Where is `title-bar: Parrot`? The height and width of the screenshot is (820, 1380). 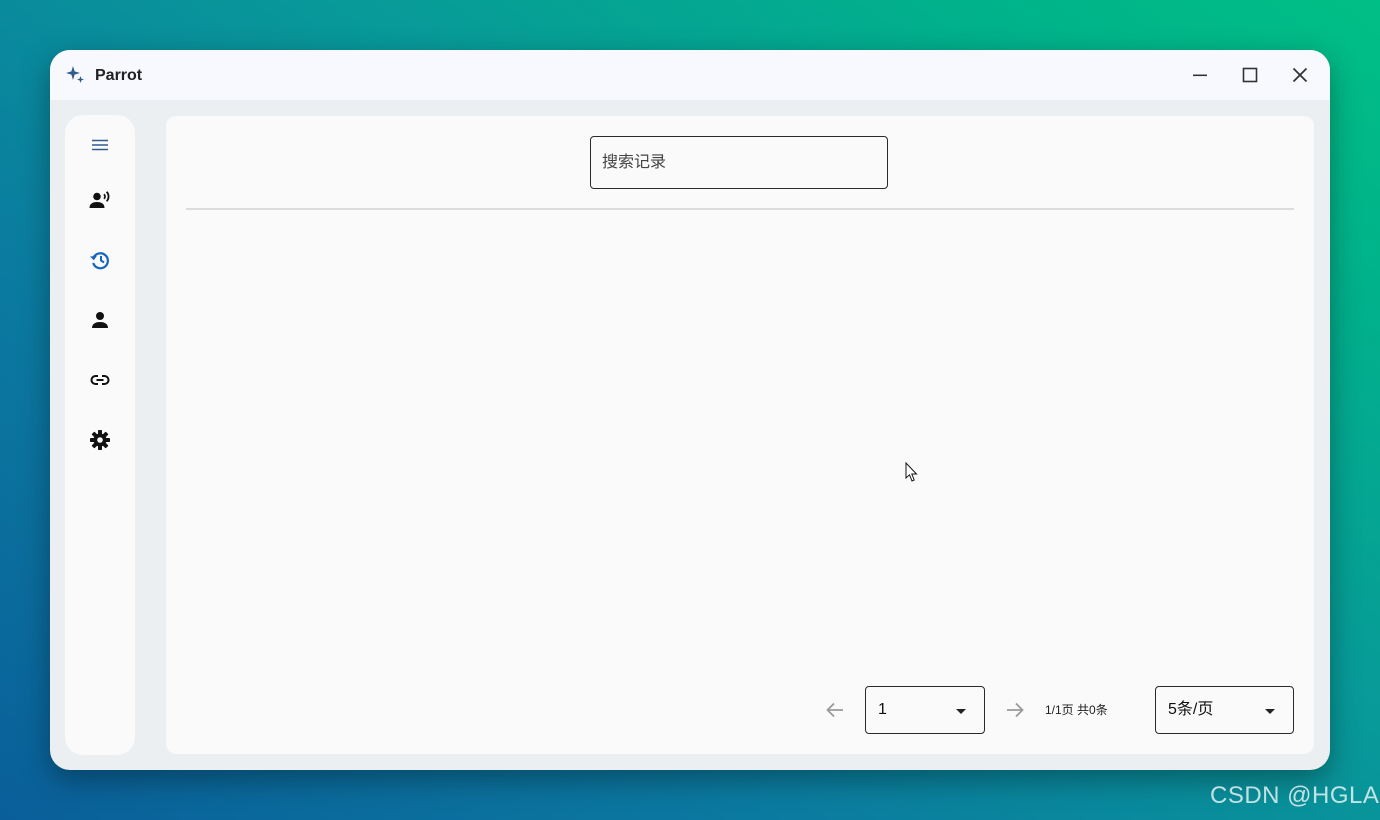 title-bar: Parrot is located at coordinates (690, 75).